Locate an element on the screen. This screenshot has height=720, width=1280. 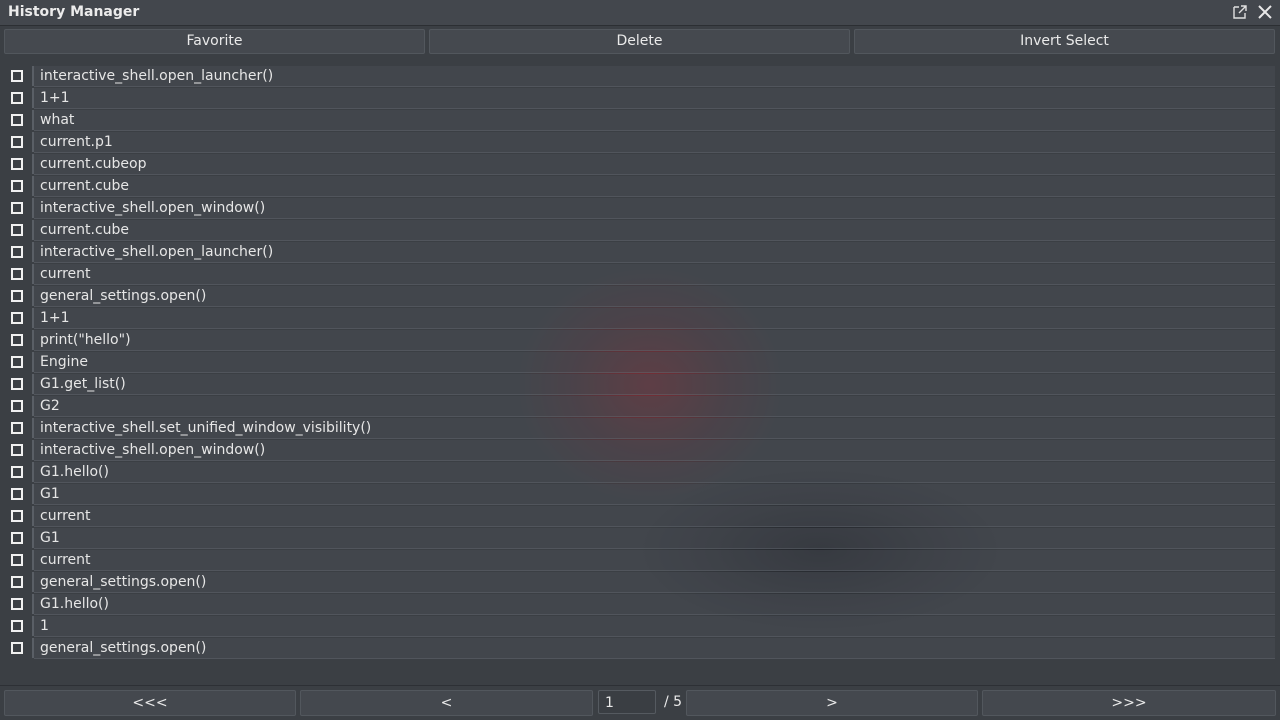
list-item: G1.get_list() is located at coordinates (637, 384).